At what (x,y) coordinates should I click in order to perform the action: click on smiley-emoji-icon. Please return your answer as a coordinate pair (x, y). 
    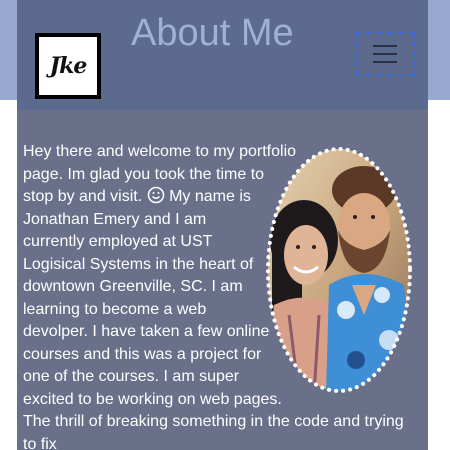
    Looking at the image, I should click on (155, 195).